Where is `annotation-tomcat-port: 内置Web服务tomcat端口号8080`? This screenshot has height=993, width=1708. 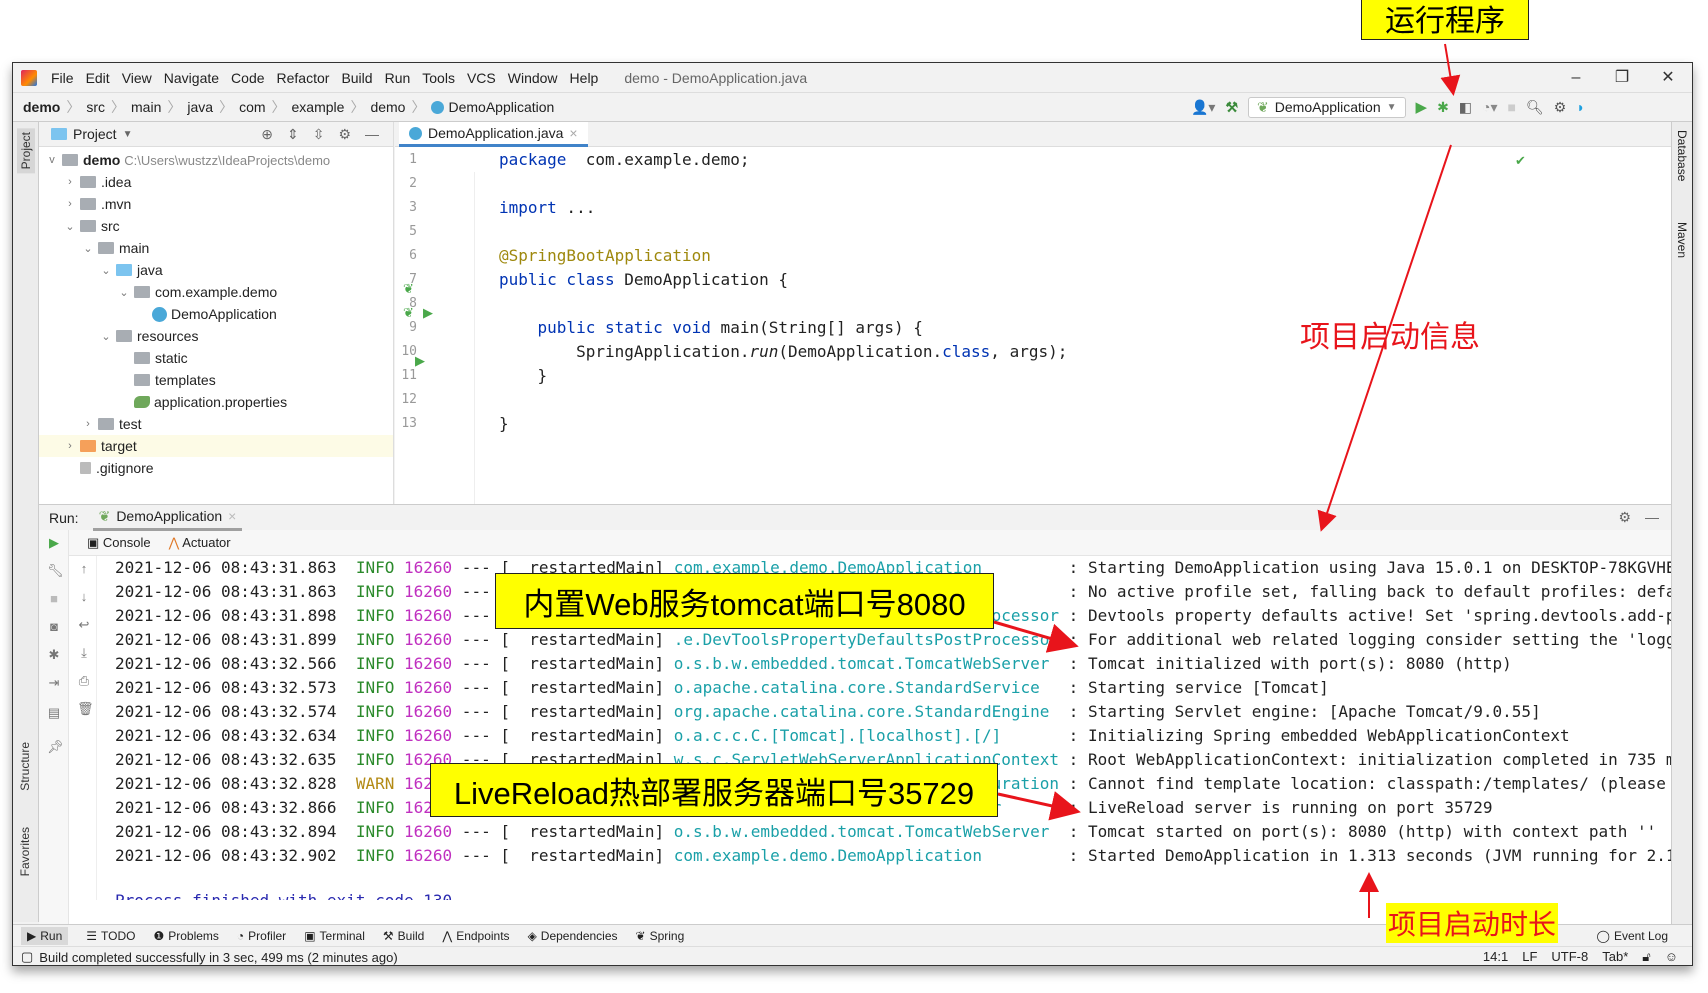
annotation-tomcat-port: 内置Web服务tomcat端口号8080 is located at coordinates (744, 601).